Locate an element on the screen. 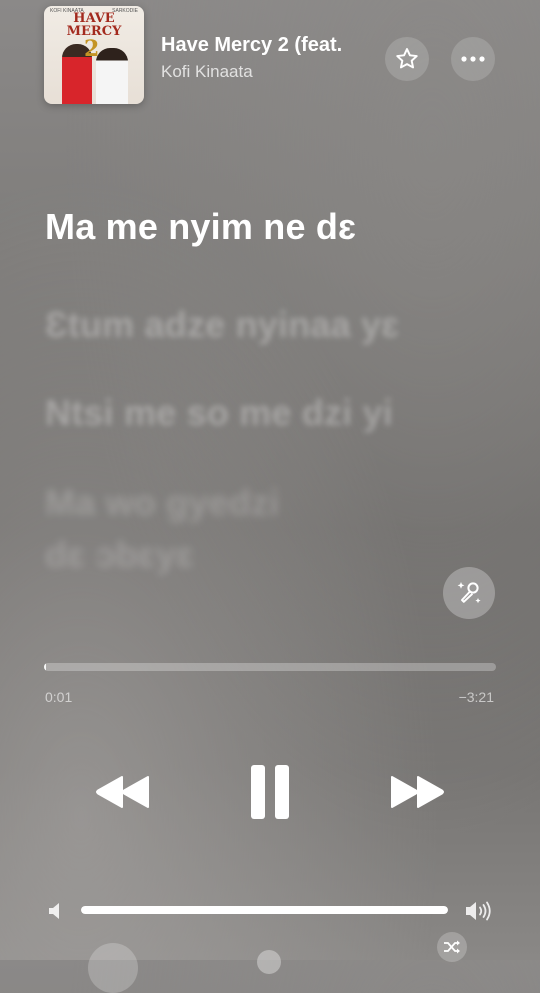  artist-name: Kofi Kinaata is located at coordinates (207, 72).